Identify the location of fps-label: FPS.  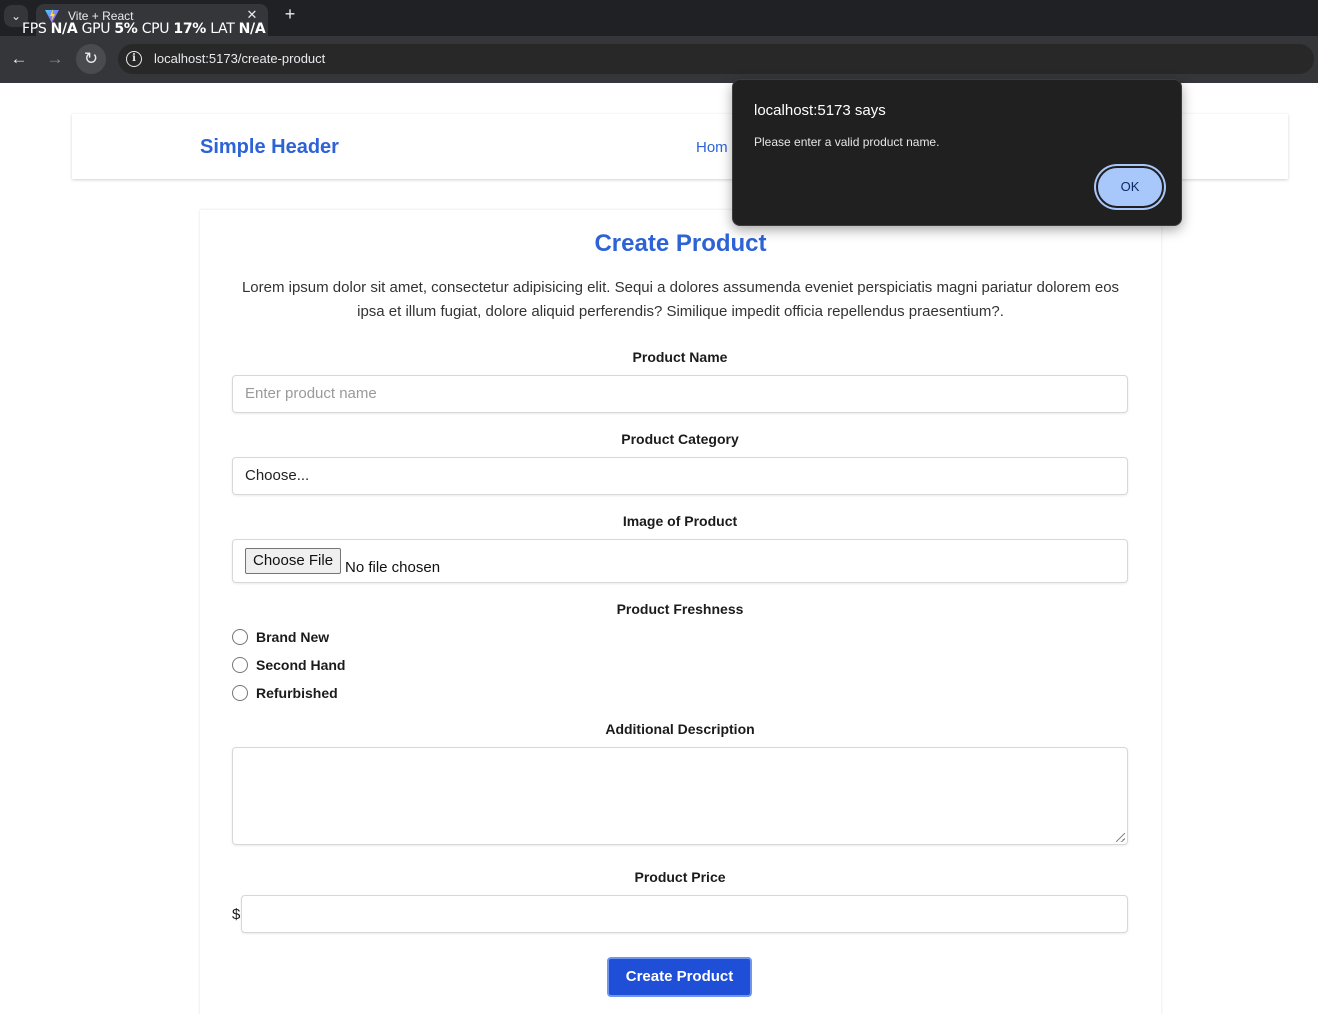
(34, 29).